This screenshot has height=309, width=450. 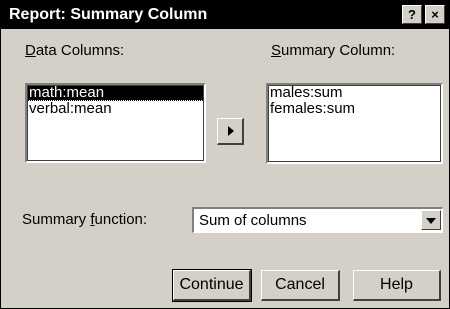 What do you see at coordinates (108, 14) in the screenshot?
I see `dialog-title: Report: Summary Column` at bounding box center [108, 14].